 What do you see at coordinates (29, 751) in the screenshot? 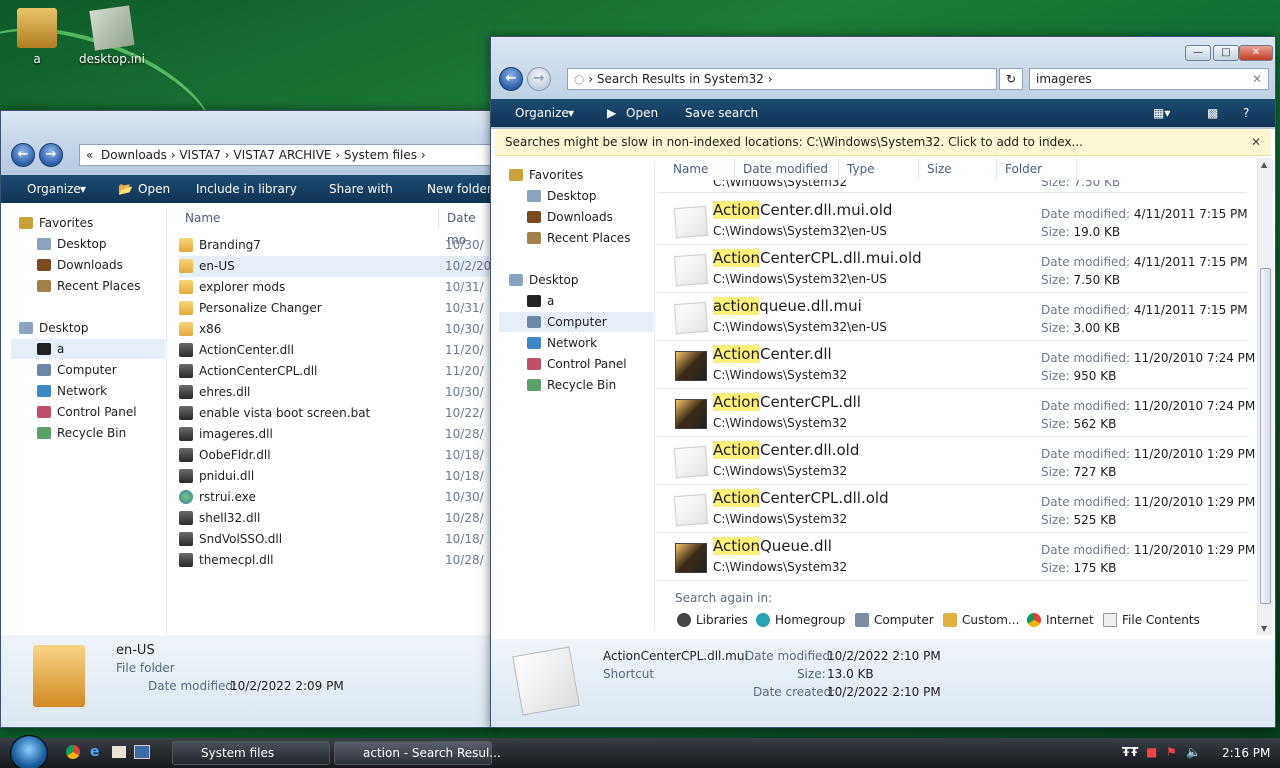
I see `start-button` at bounding box center [29, 751].